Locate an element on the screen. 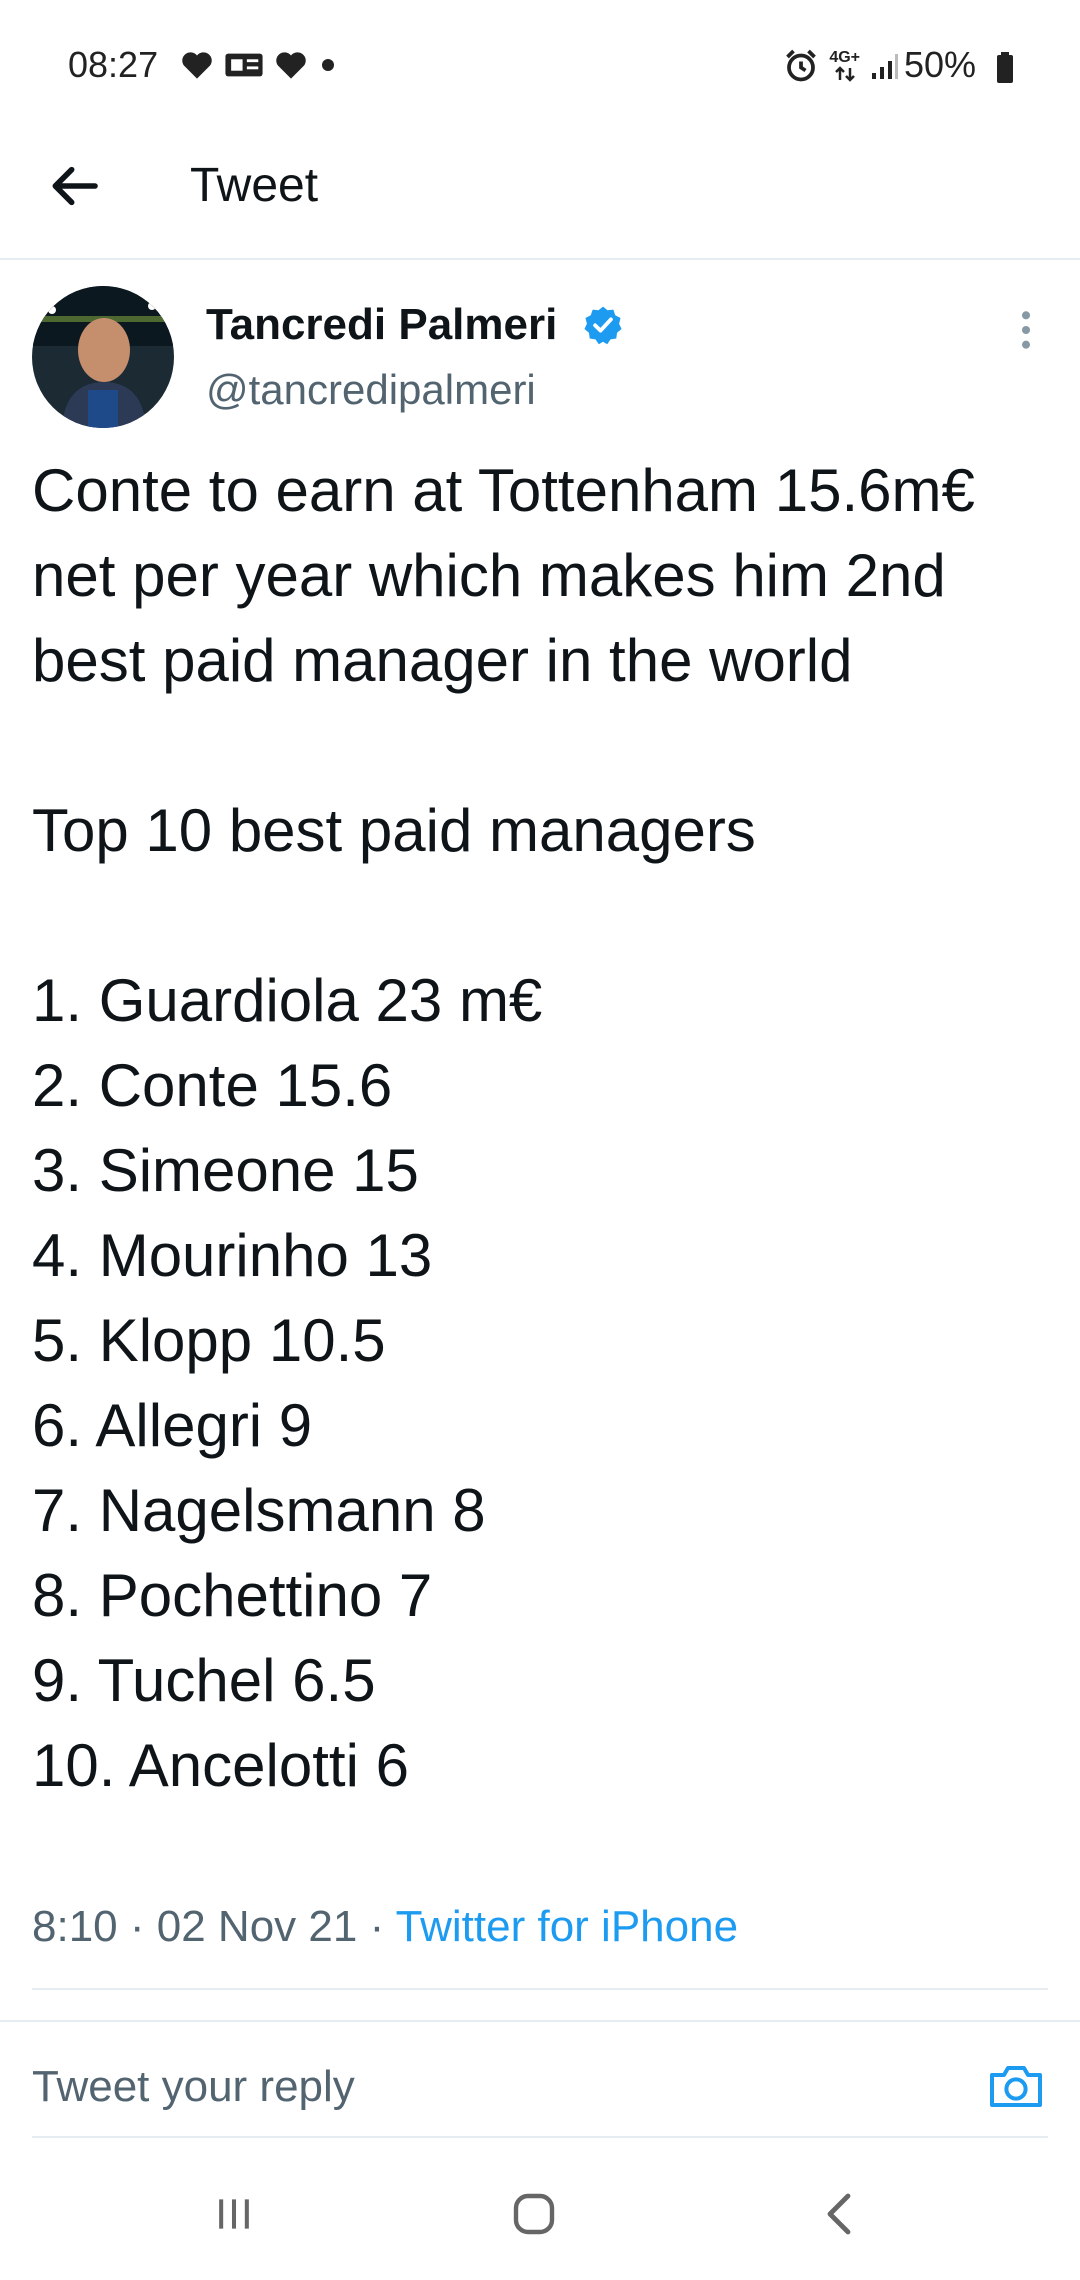 Image resolution: width=1080 pixels, height=2280 pixels. status-left-icons is located at coordinates (259, 65).